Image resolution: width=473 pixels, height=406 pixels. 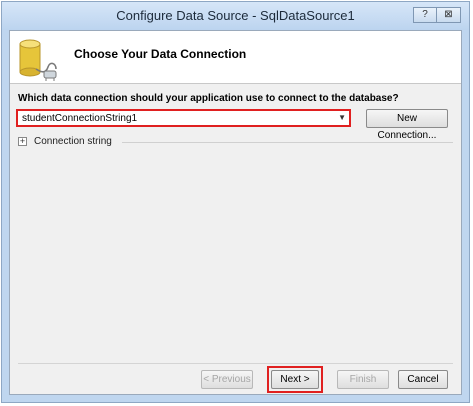 I want to click on chevron-down-icon: ▼, so click(x=342, y=117).